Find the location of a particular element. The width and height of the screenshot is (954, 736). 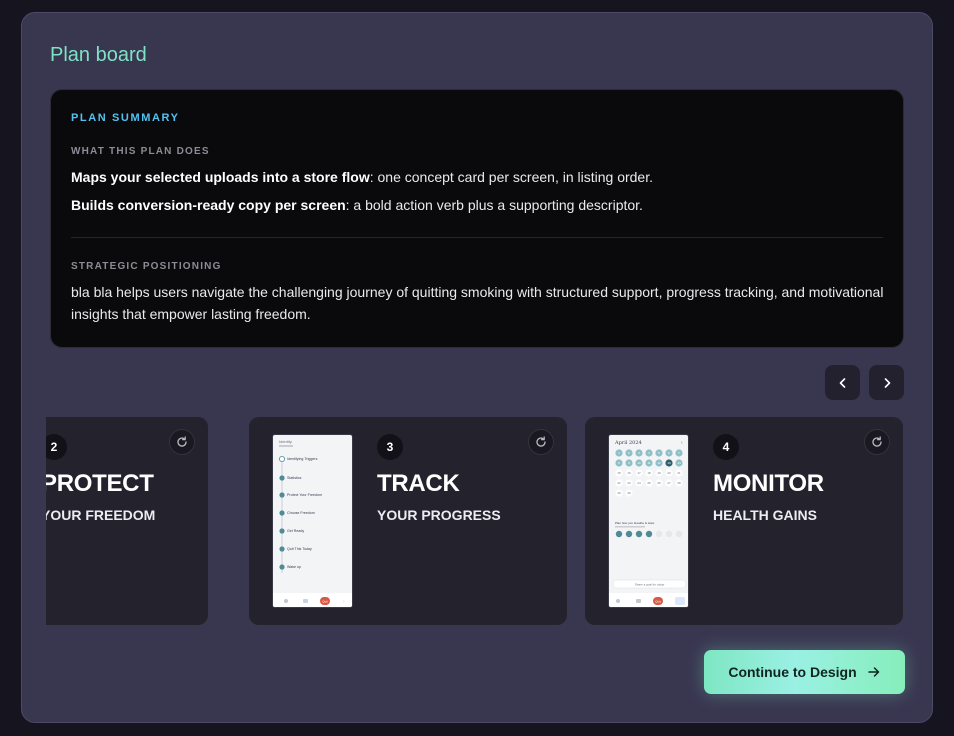

arrow-right-icon is located at coordinates (873, 672).